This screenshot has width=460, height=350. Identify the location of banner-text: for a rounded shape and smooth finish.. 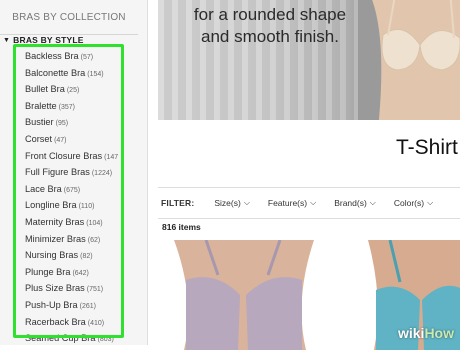
(270, 26).